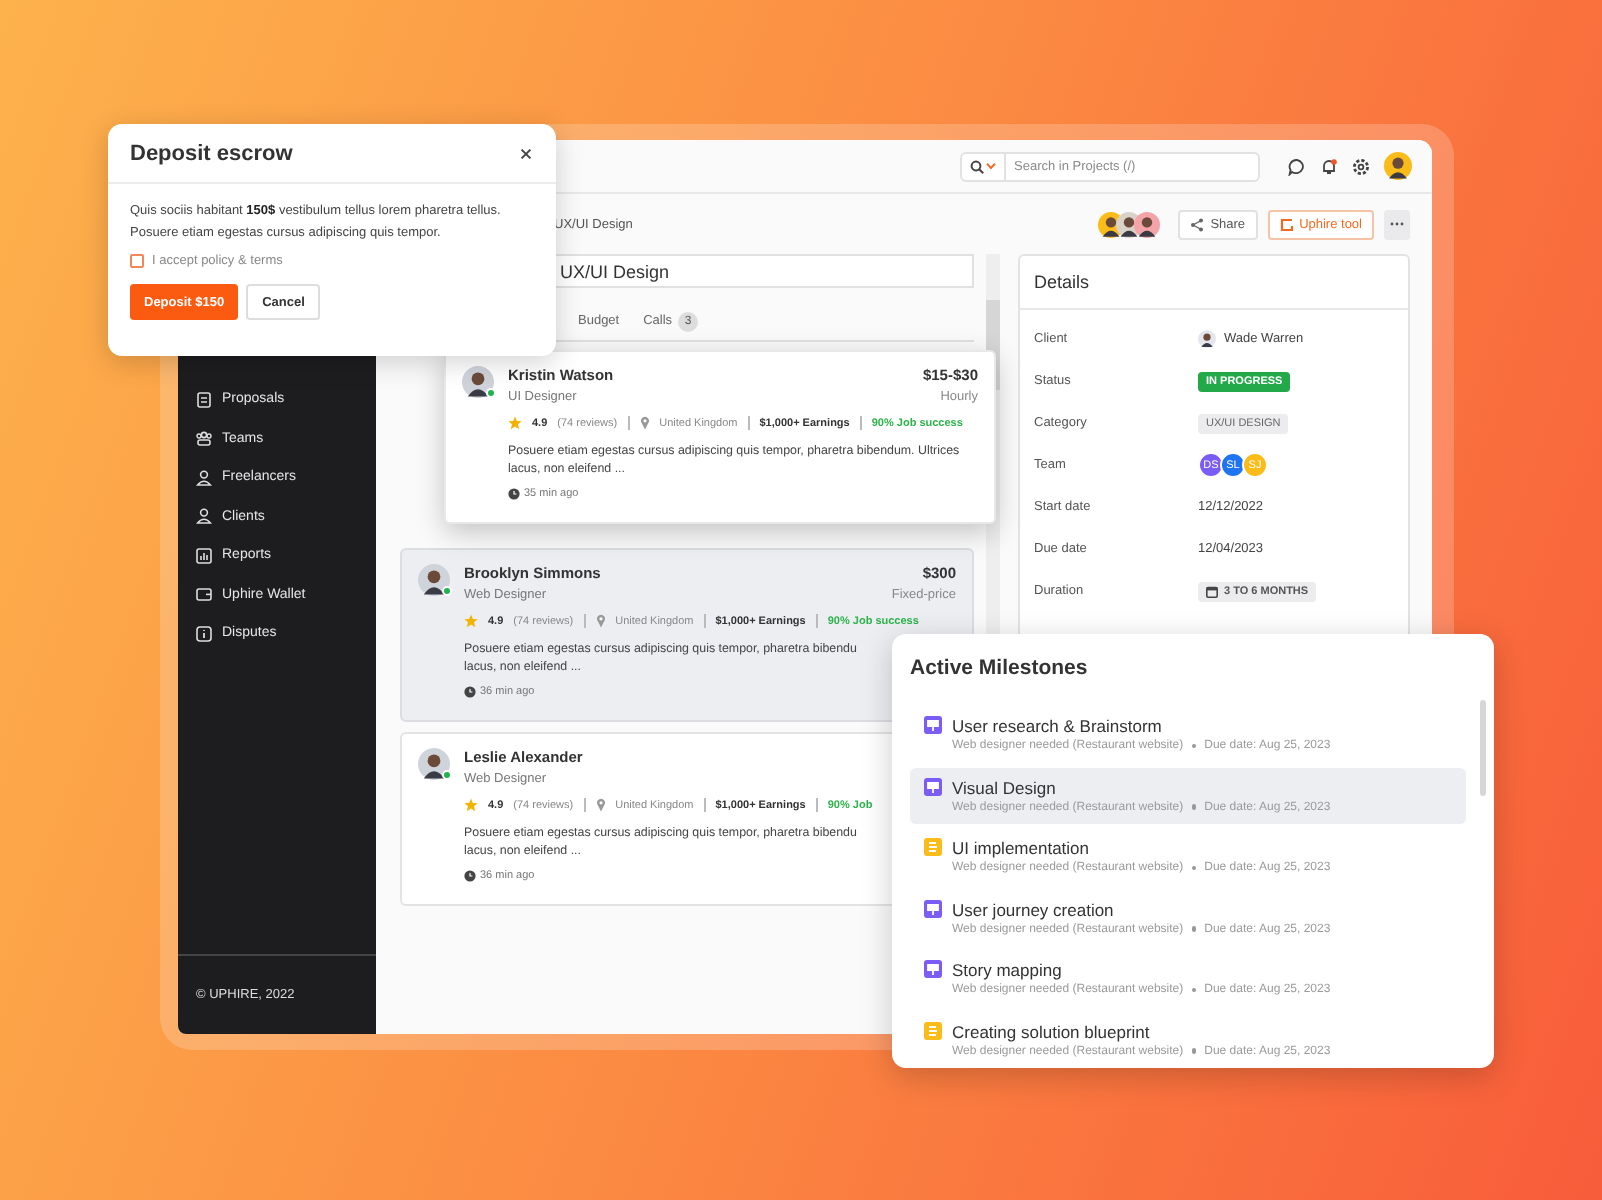  What do you see at coordinates (1207, 339) in the screenshot?
I see `client-avatar` at bounding box center [1207, 339].